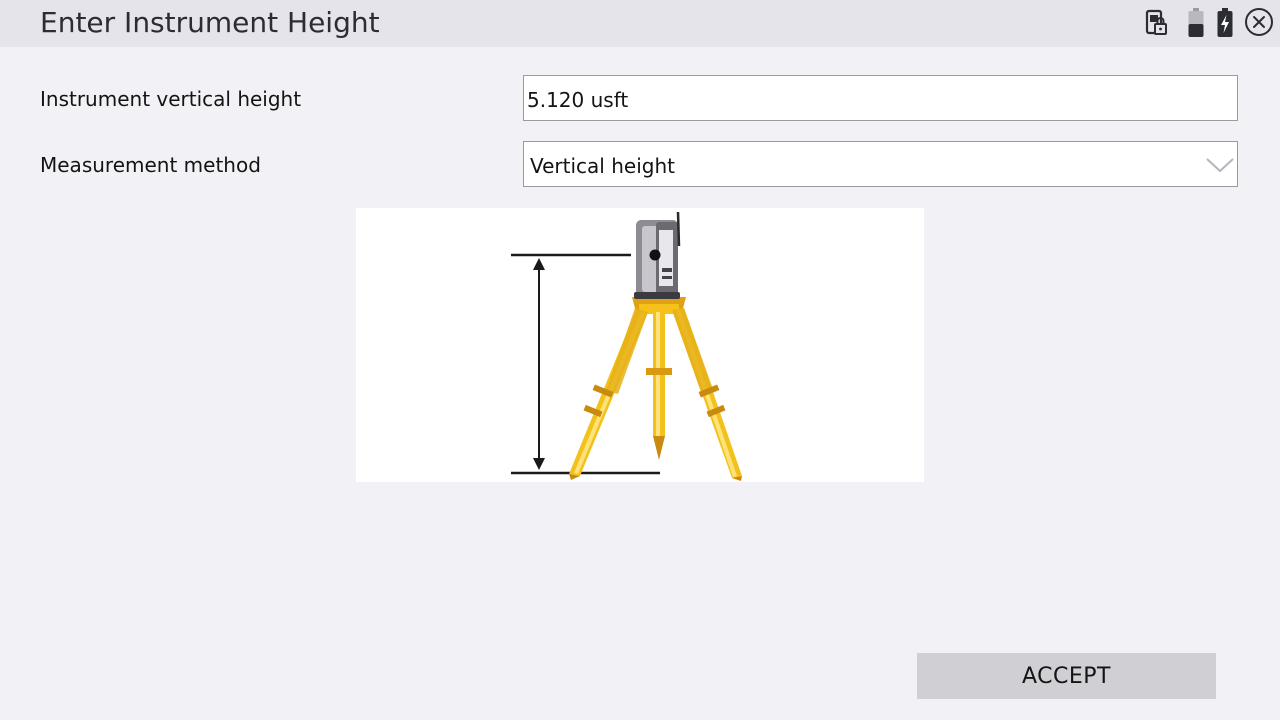 This screenshot has height=720, width=1280. What do you see at coordinates (1259, 22) in the screenshot?
I see `close-icon` at bounding box center [1259, 22].